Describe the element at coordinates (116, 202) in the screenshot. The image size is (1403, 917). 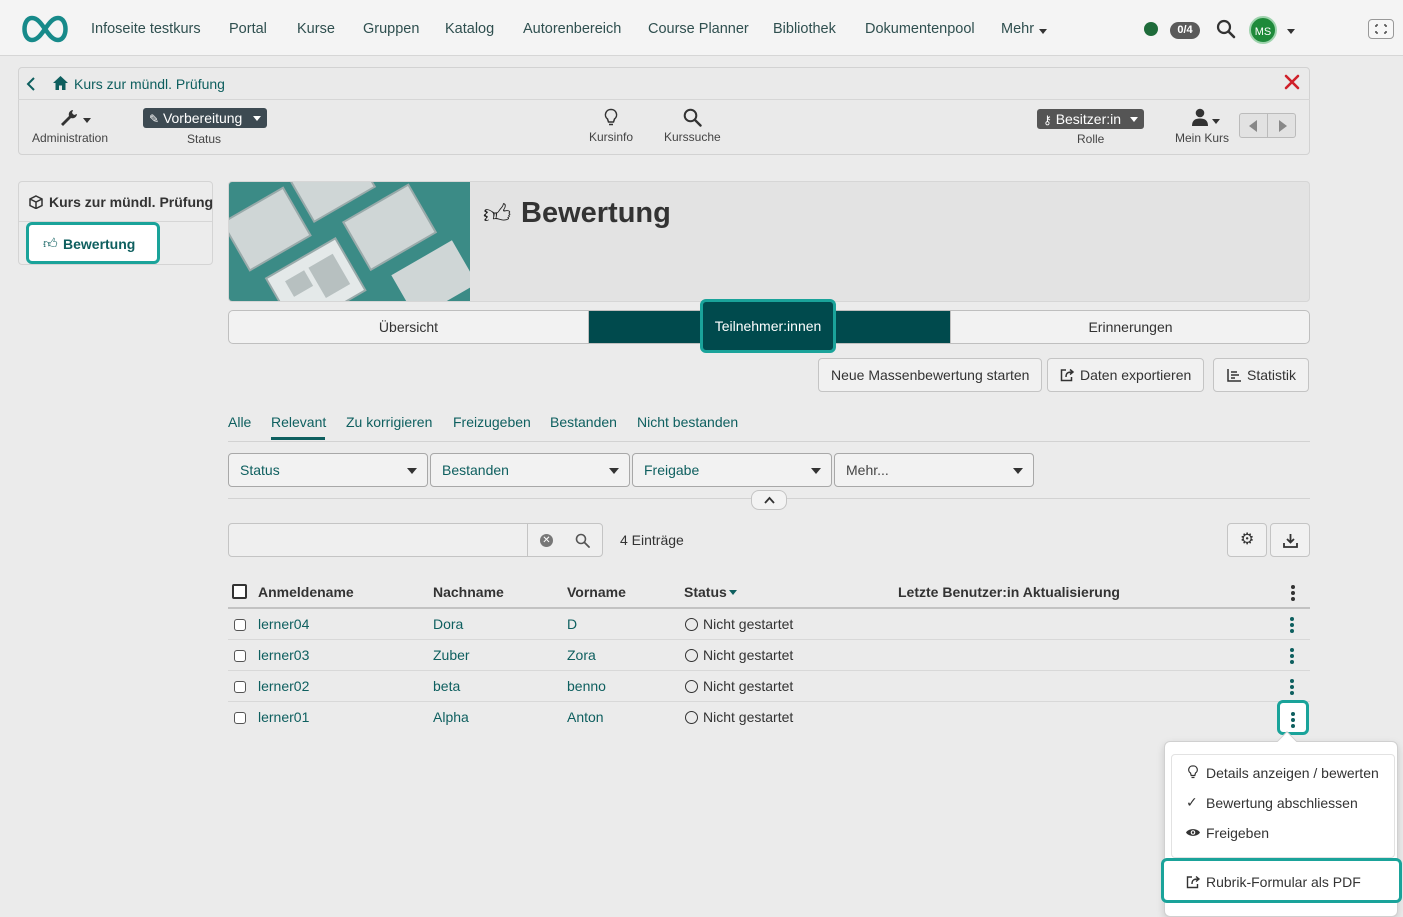
I see `menu-root: Kurs zur mündl. Prüfung` at that location.